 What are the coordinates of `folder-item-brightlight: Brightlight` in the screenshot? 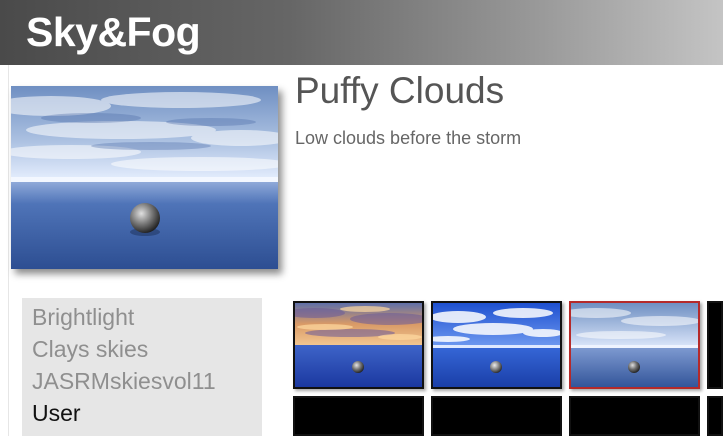 It's located at (83, 317).